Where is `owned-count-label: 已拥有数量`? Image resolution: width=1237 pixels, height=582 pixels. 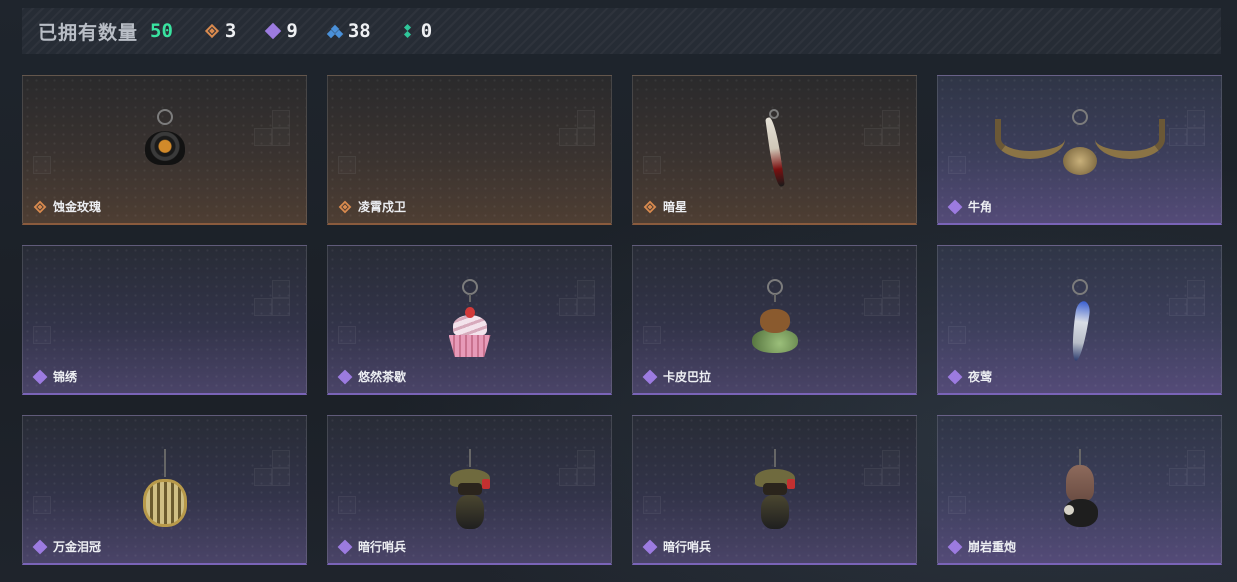
owned-count-label: 已拥有数量 is located at coordinates (88, 33).